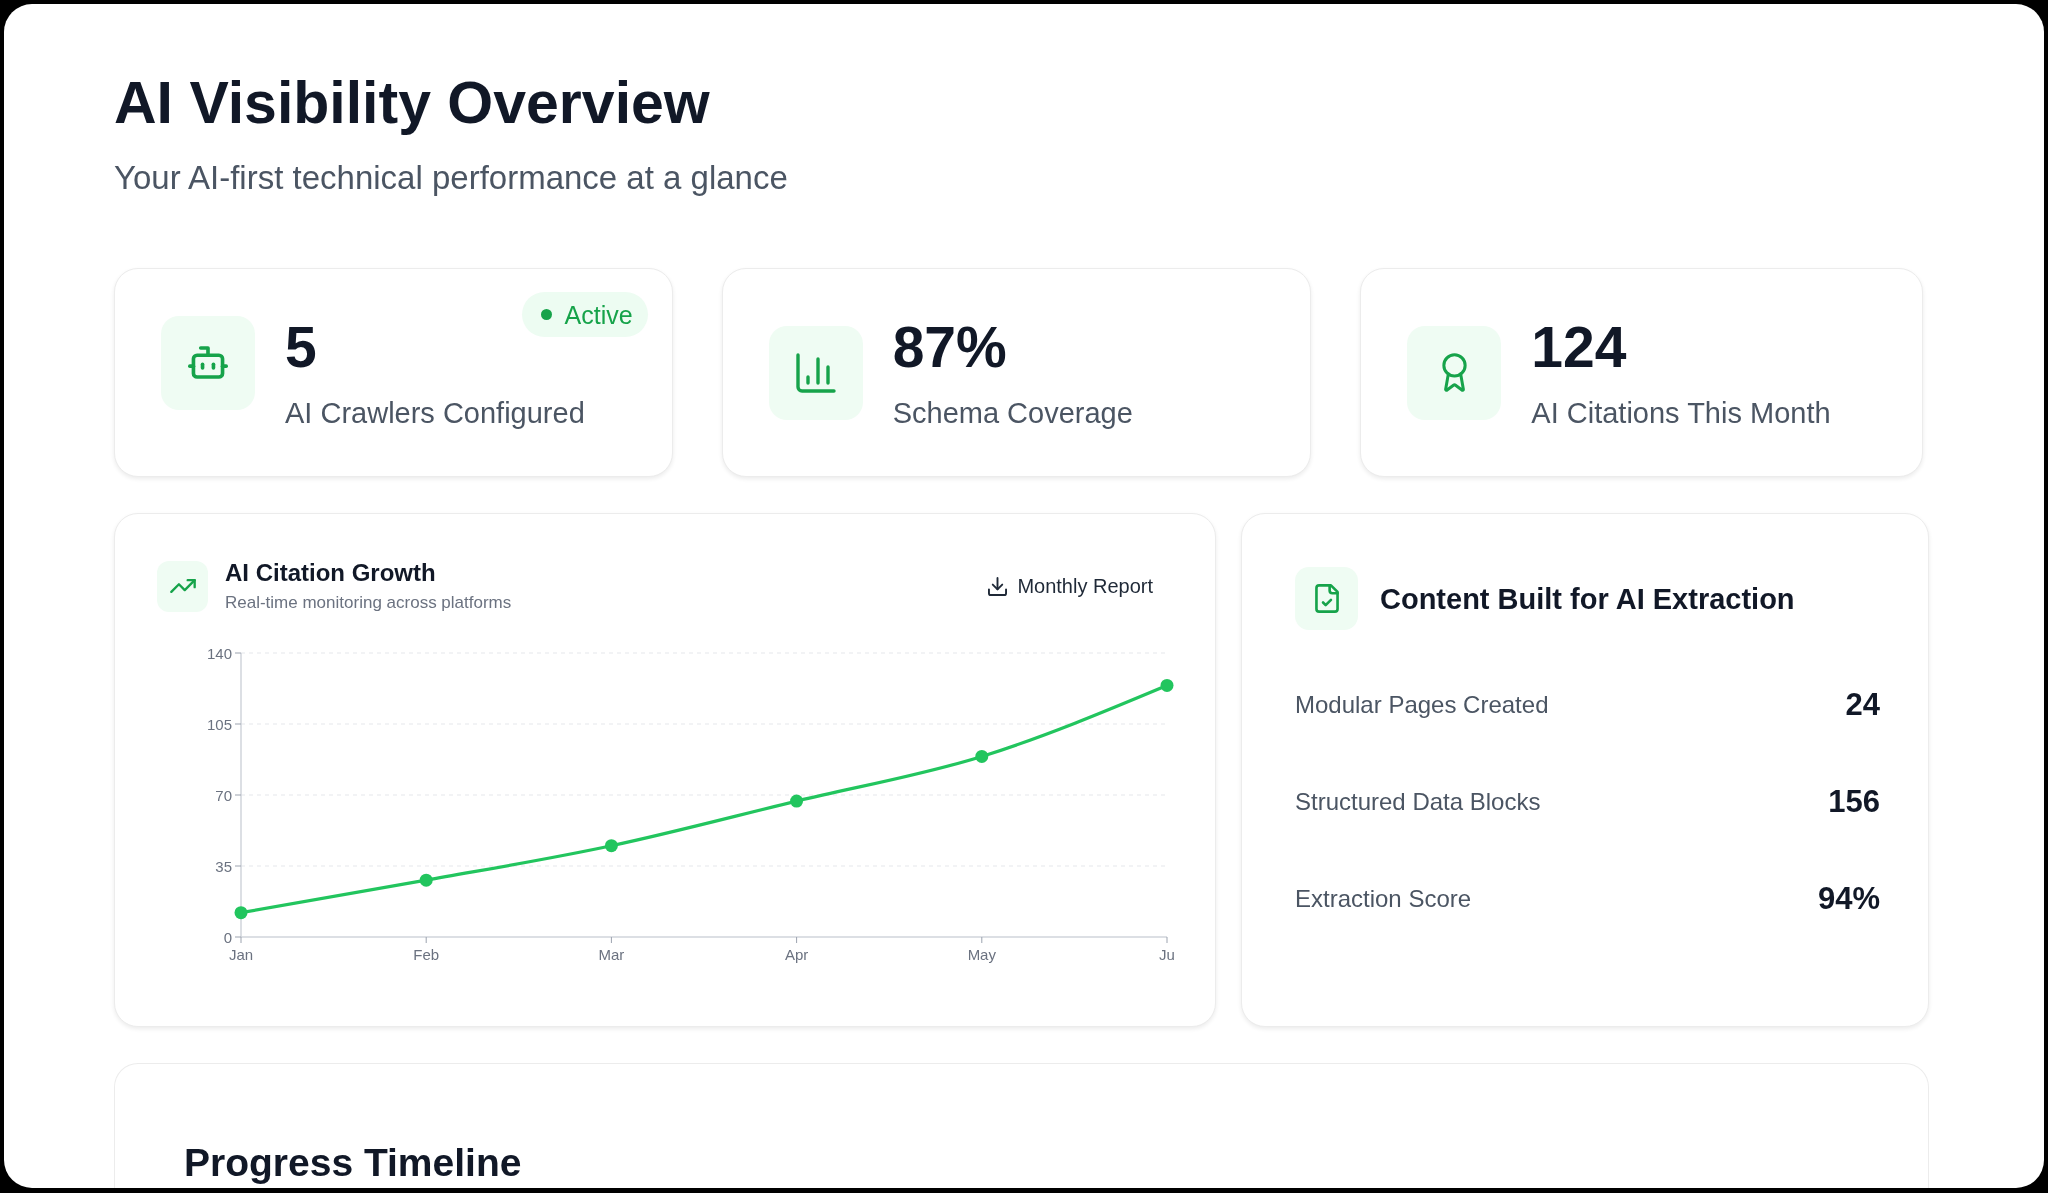 The image size is (2048, 1193). What do you see at coordinates (241, 954) in the screenshot?
I see `x-axis-label: Jan` at bounding box center [241, 954].